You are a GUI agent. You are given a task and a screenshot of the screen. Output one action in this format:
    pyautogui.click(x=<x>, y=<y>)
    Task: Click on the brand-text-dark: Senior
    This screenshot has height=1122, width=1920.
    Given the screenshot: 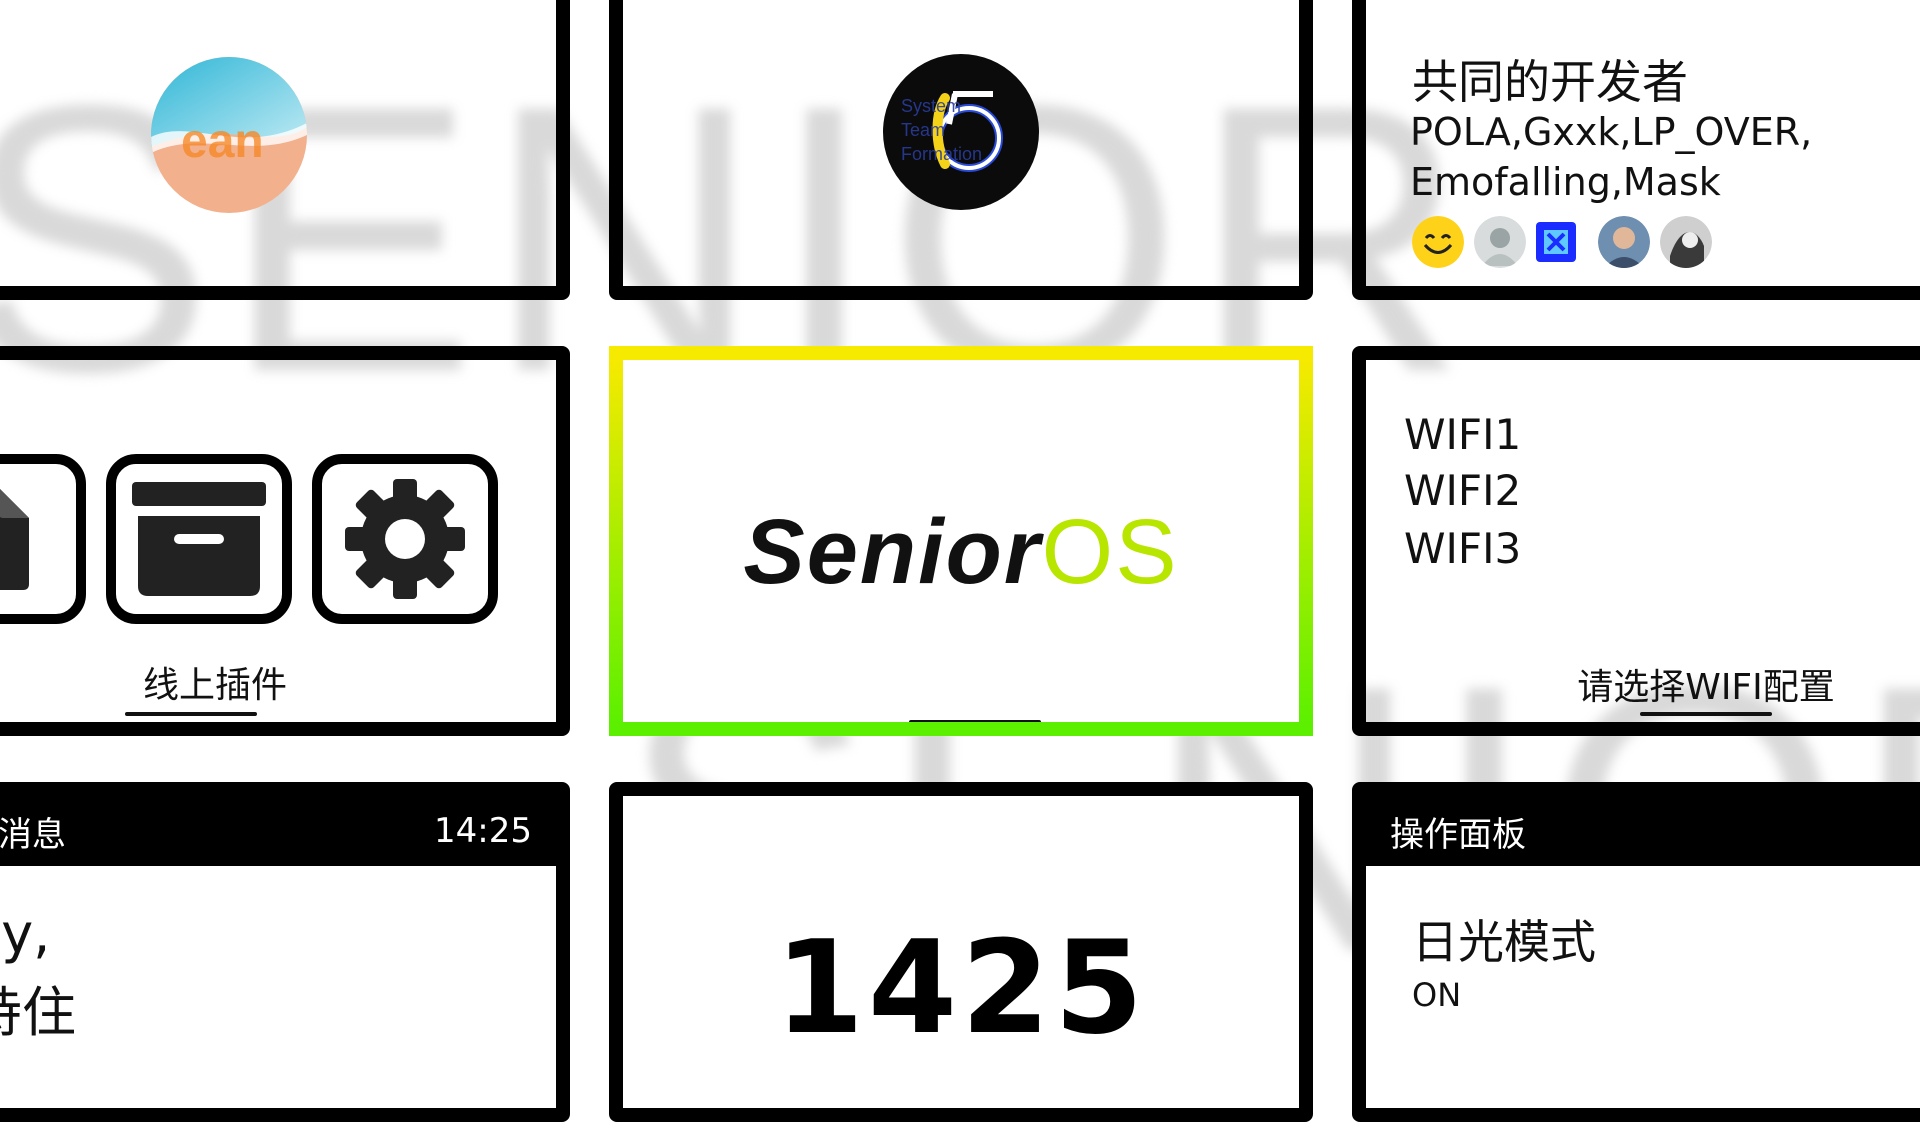 What is the action you would take?
    pyautogui.click(x=892, y=552)
    